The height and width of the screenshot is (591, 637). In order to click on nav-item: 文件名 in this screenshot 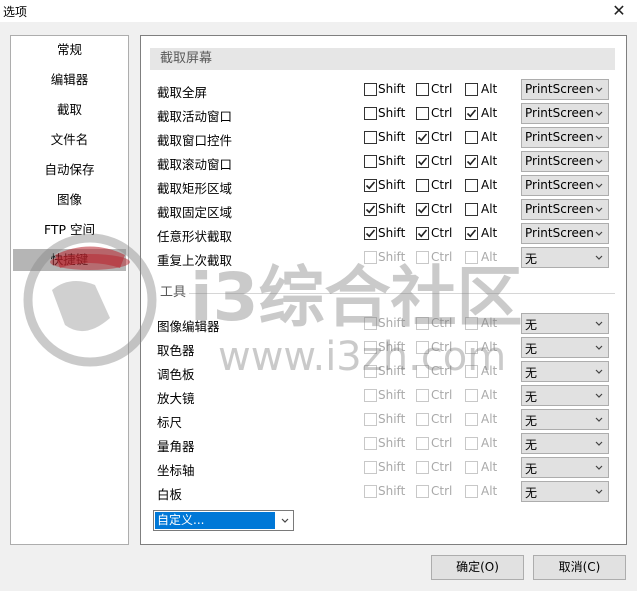, I will do `click(69, 140)`.